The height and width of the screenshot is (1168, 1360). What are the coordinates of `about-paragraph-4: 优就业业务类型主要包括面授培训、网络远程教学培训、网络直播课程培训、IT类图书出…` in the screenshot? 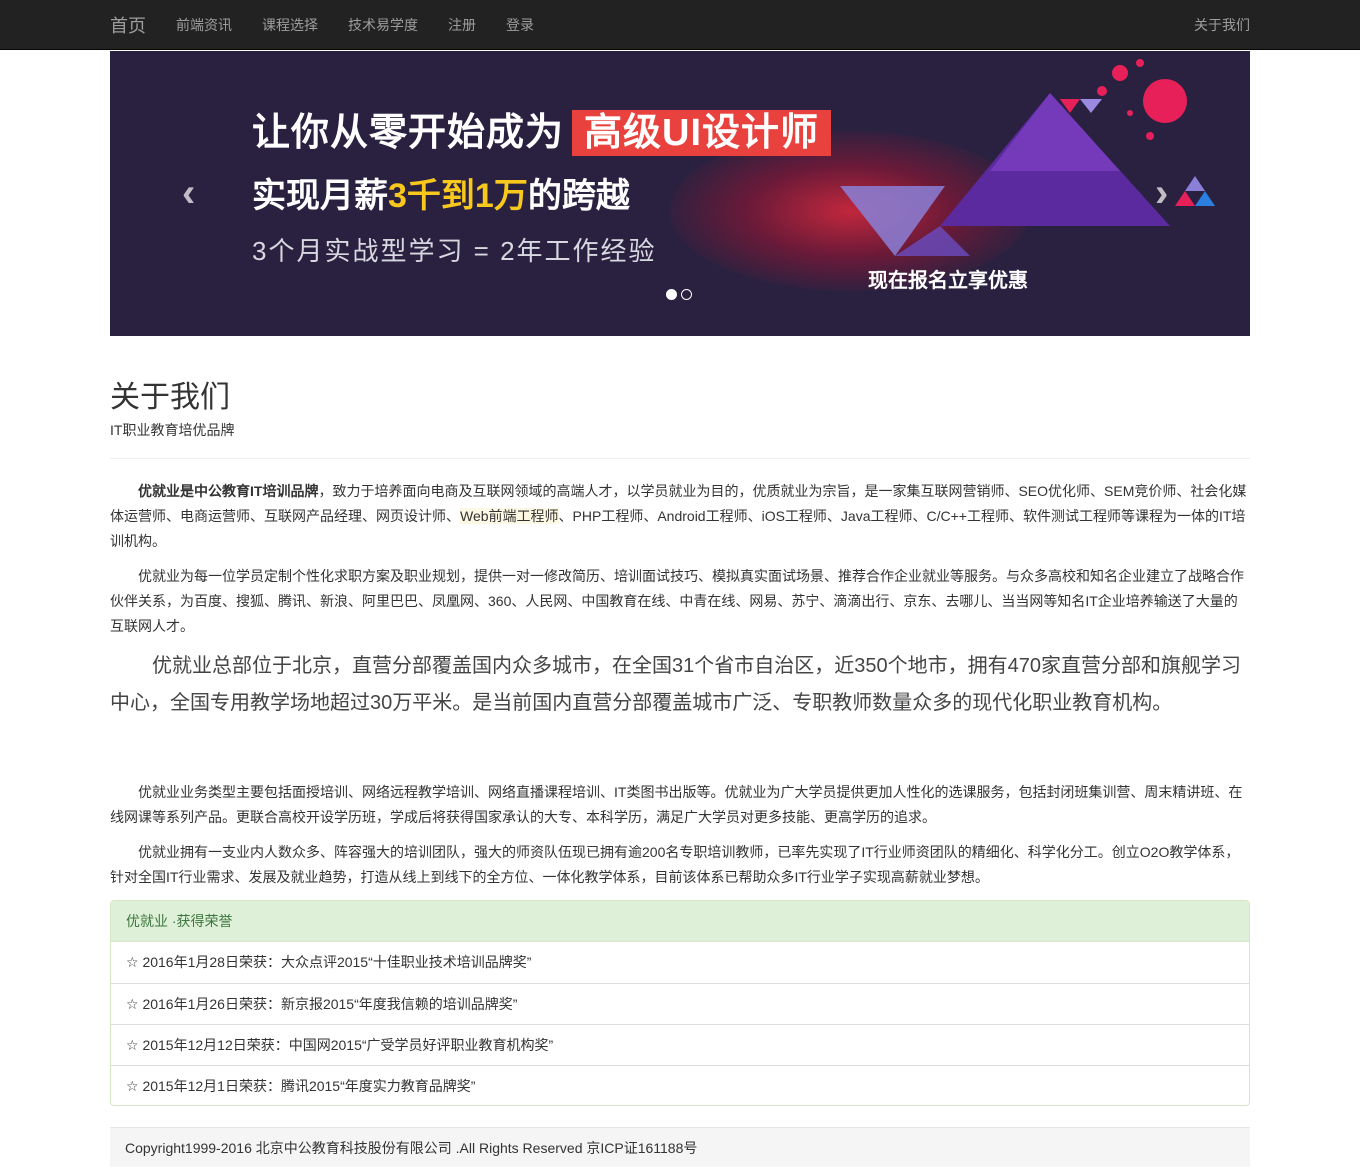 It's located at (676, 804).